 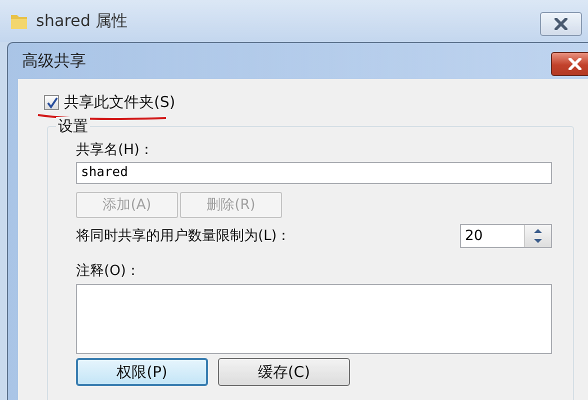 What do you see at coordinates (538, 241) in the screenshot?
I see `spin-down-icon` at bounding box center [538, 241].